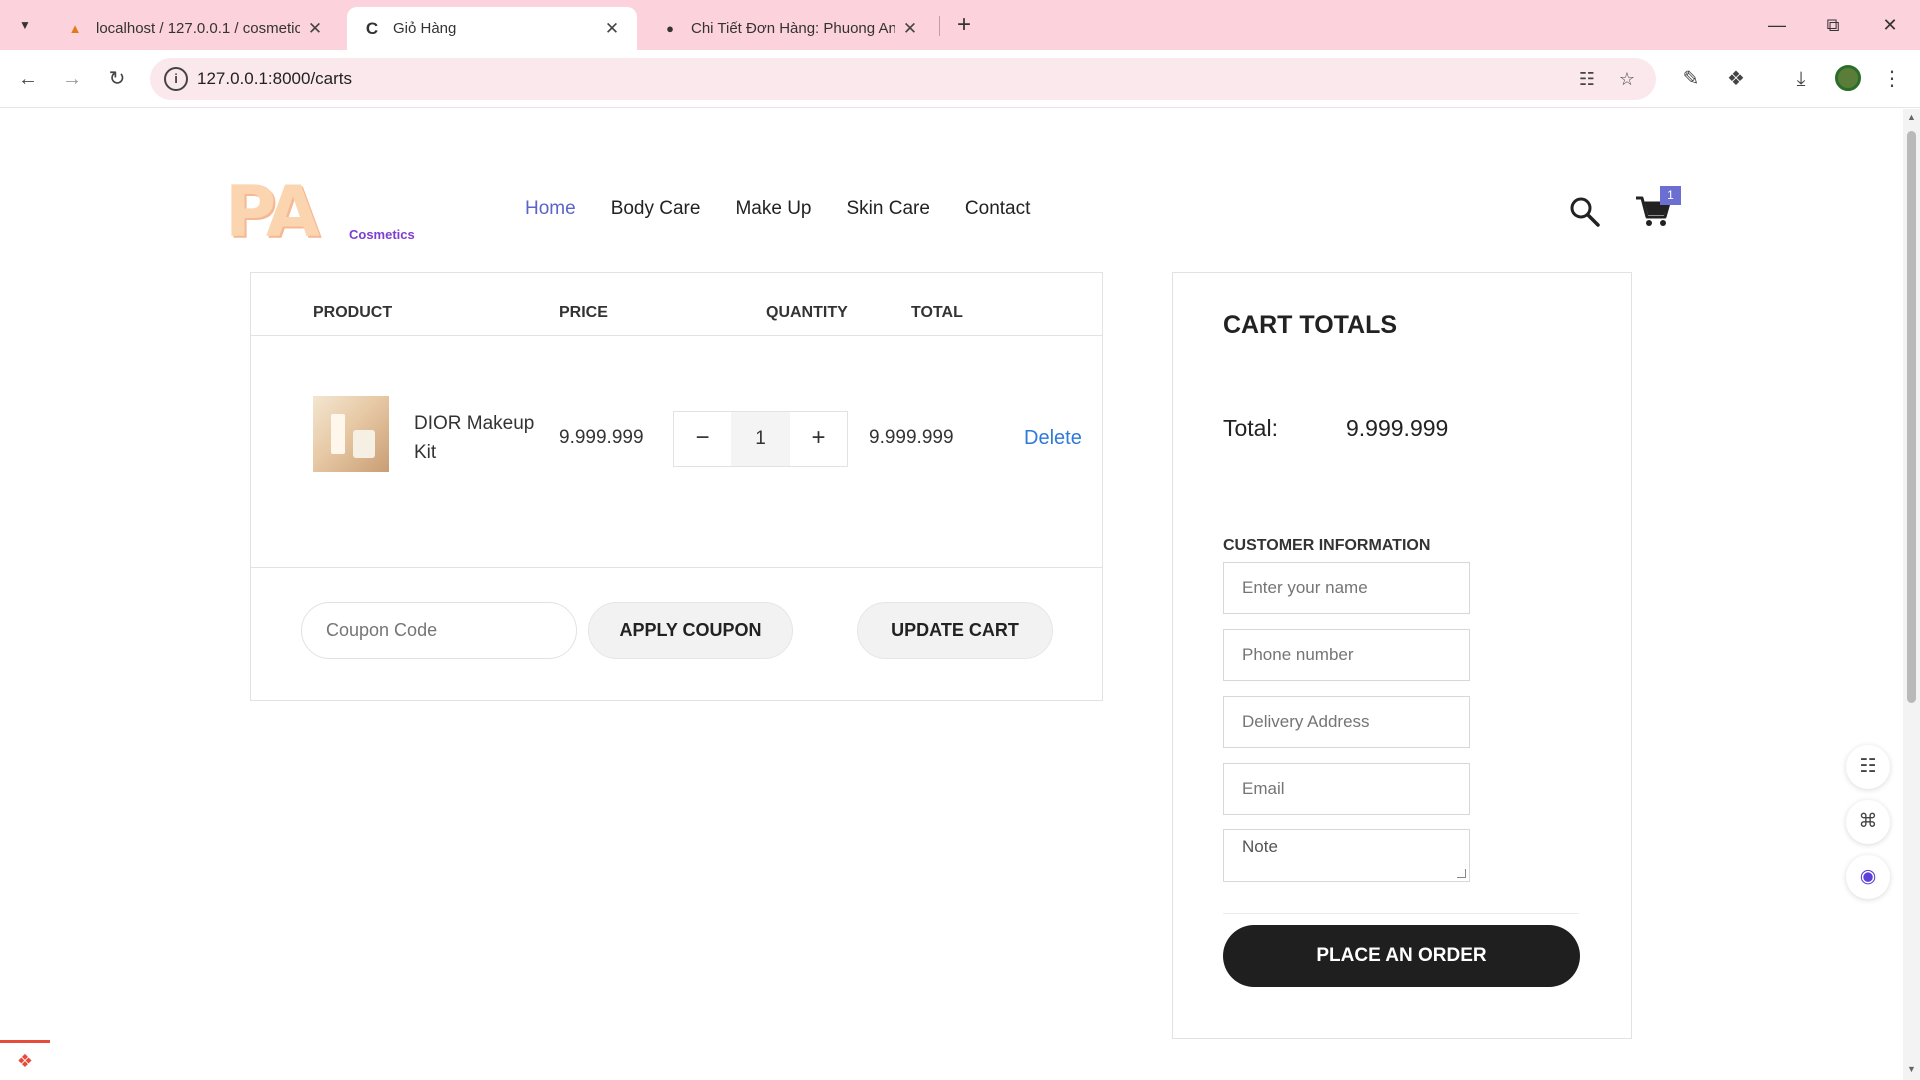 Image resolution: width=1920 pixels, height=1080 pixels. Describe the element at coordinates (903, 79) in the screenshot. I see `address-bar: i 127.0.0.1:8000/carts ☷ ☆` at that location.